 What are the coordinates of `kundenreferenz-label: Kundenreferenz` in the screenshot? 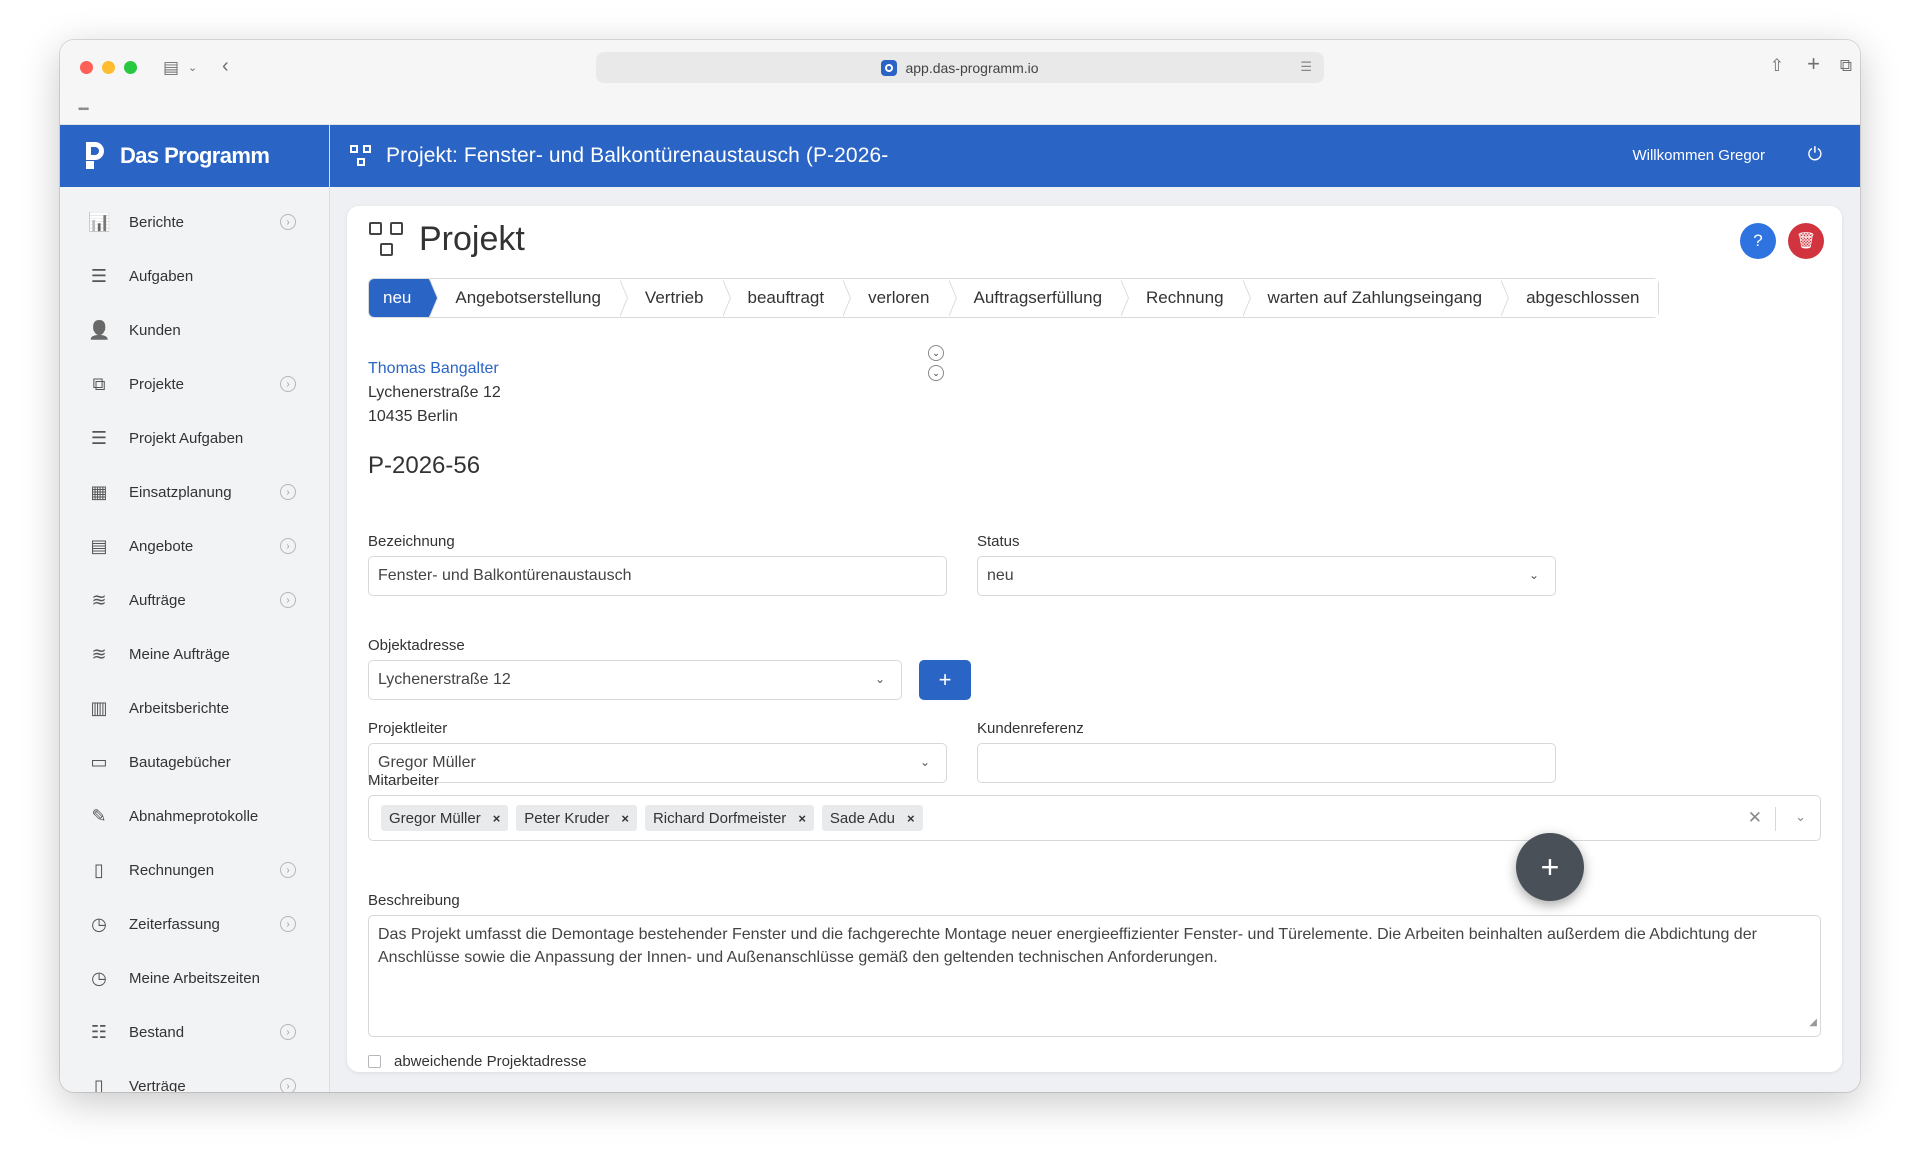 It's located at (1030, 728).